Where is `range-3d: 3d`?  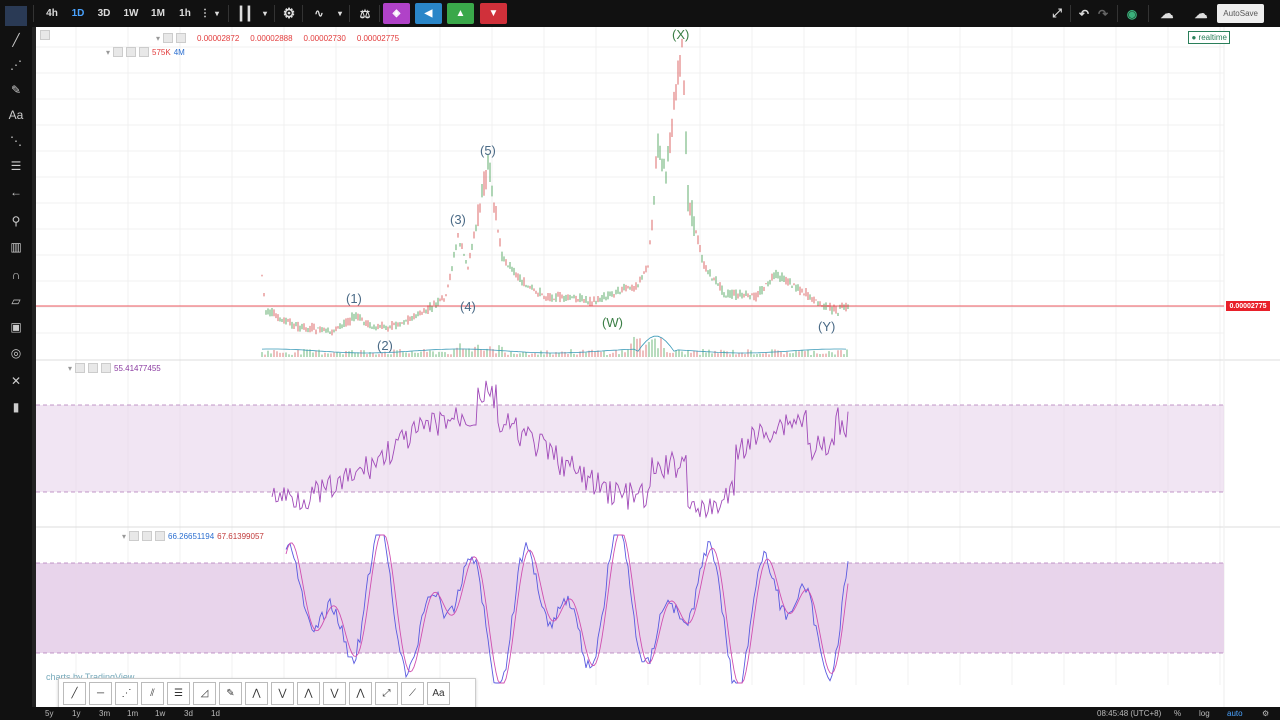 range-3d: 3d is located at coordinates (188, 713).